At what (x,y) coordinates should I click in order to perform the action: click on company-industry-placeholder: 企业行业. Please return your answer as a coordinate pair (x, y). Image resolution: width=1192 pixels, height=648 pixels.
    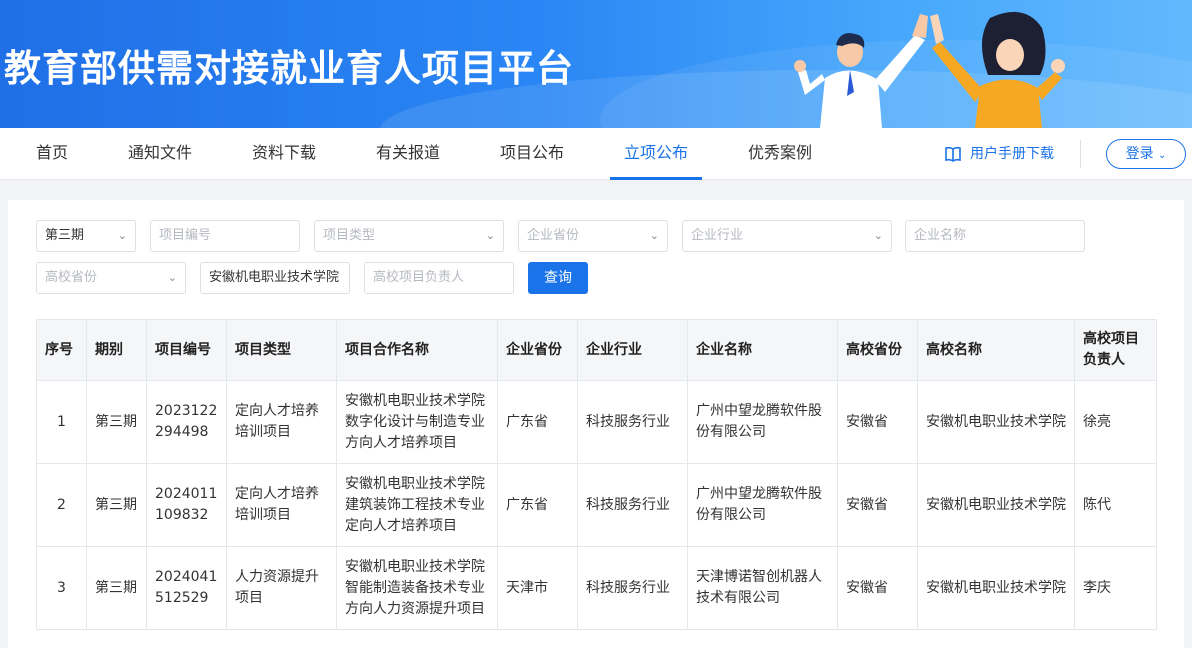
    Looking at the image, I should click on (717, 235).